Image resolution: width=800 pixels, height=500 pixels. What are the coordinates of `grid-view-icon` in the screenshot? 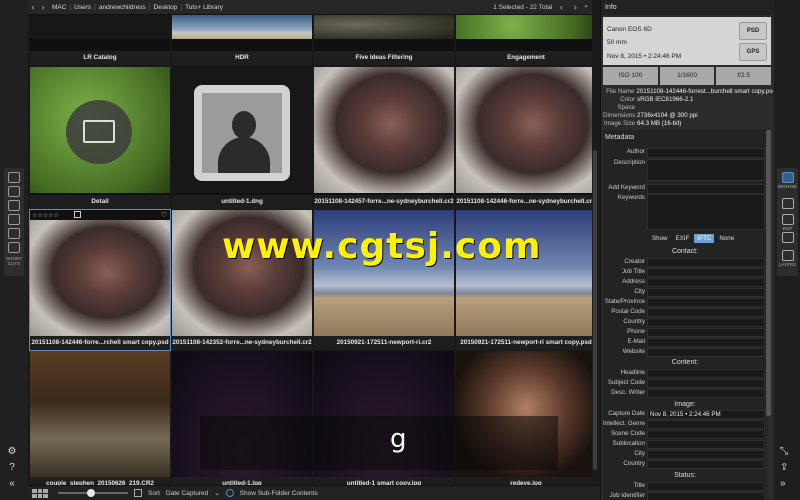 It's located at (40, 493).